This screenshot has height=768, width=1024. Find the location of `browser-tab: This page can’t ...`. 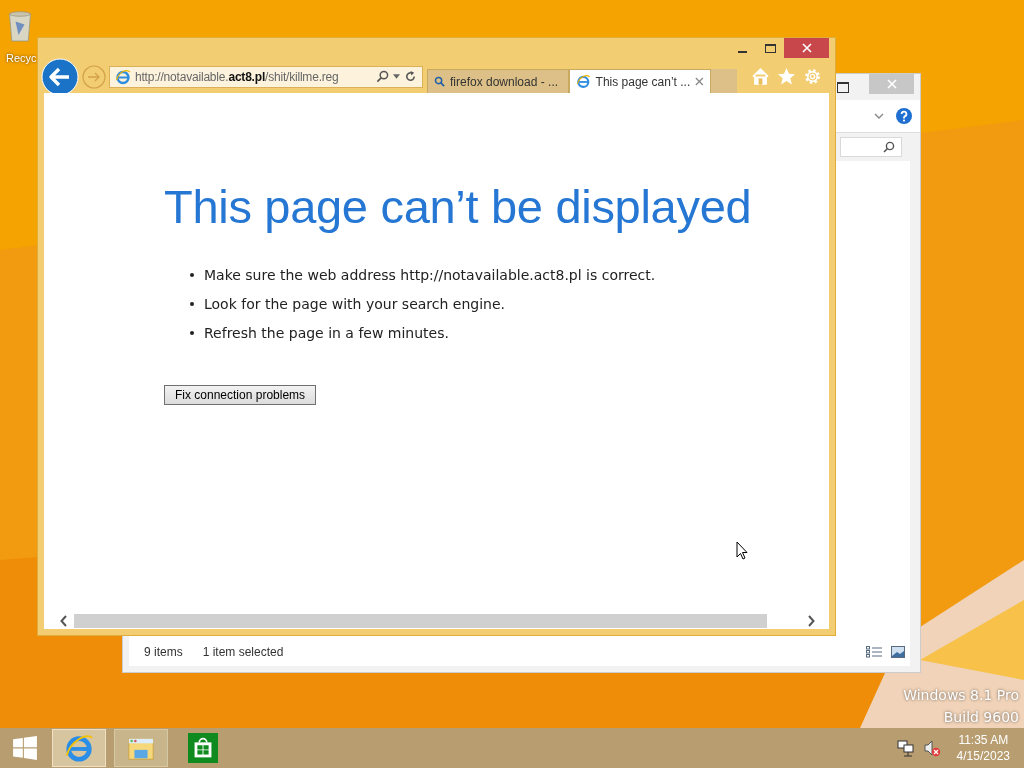

browser-tab: This page can’t ... is located at coordinates (640, 81).